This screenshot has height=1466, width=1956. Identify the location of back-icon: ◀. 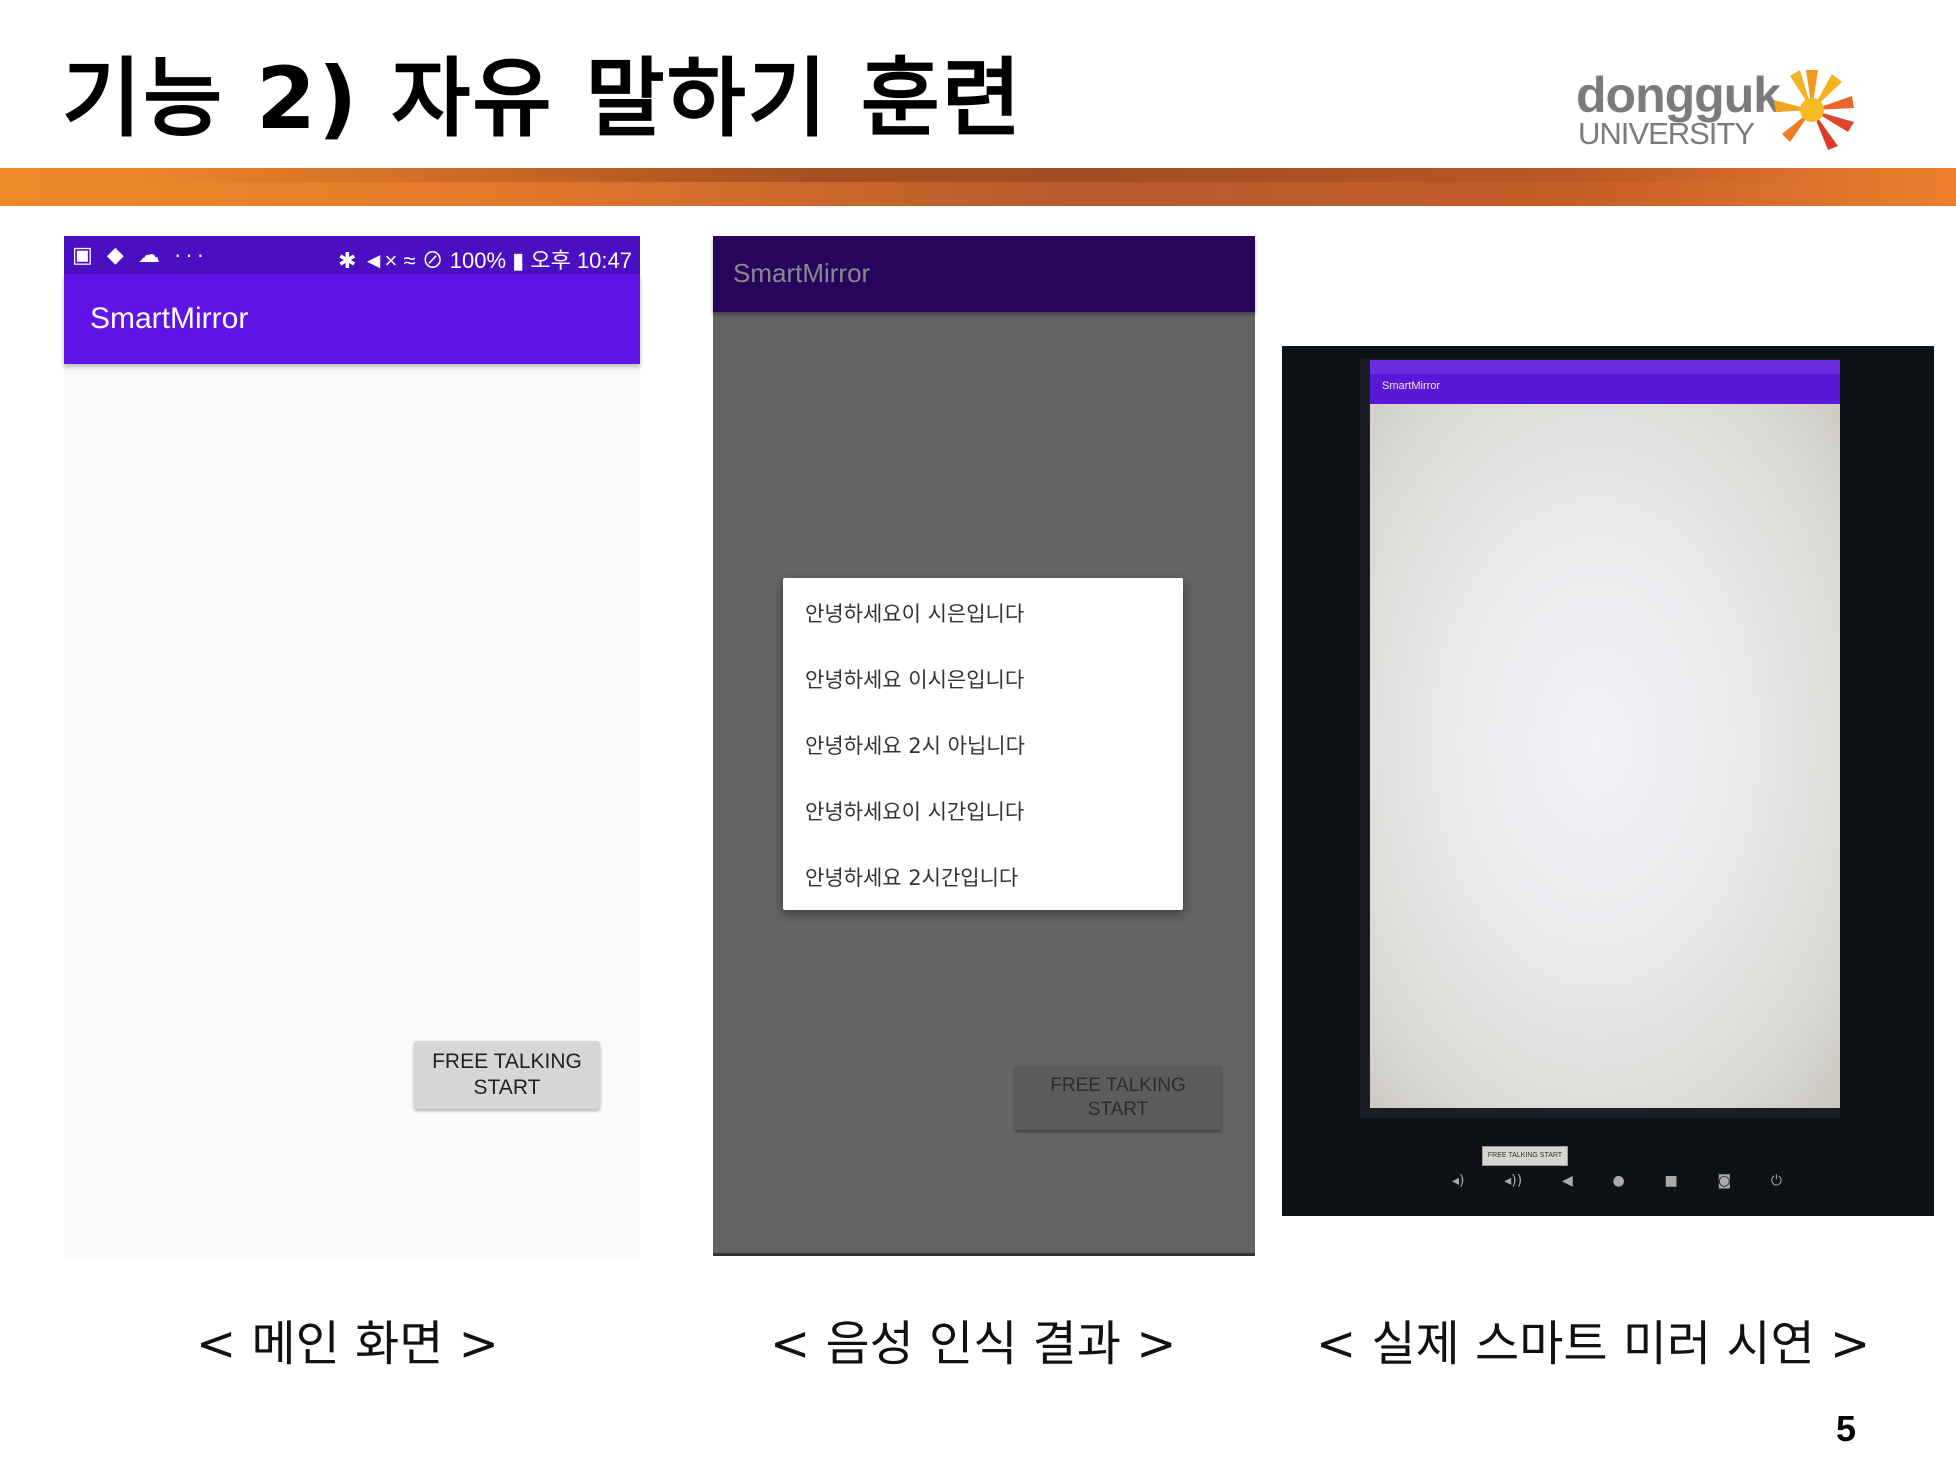
(1567, 1181).